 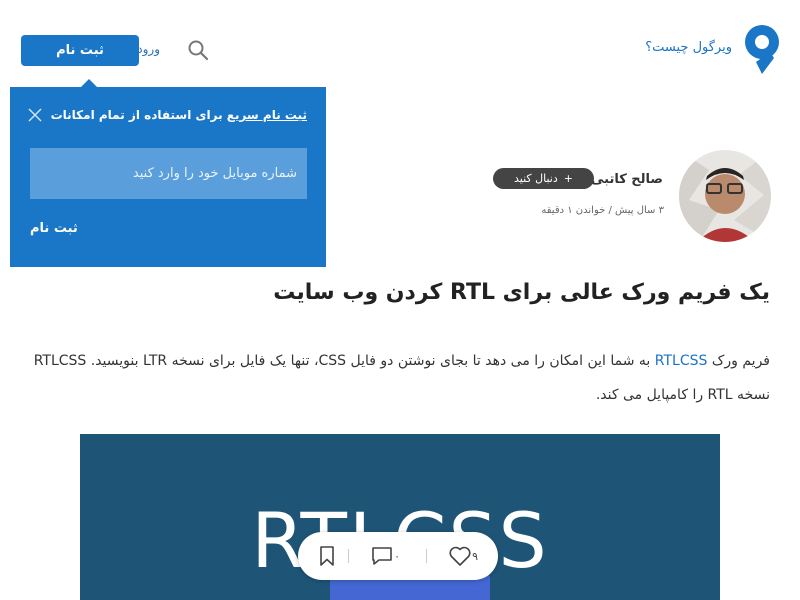 I want to click on post-title: یک فریم ورک عالی برای RTL کردن وب سایت, so click(x=521, y=292).